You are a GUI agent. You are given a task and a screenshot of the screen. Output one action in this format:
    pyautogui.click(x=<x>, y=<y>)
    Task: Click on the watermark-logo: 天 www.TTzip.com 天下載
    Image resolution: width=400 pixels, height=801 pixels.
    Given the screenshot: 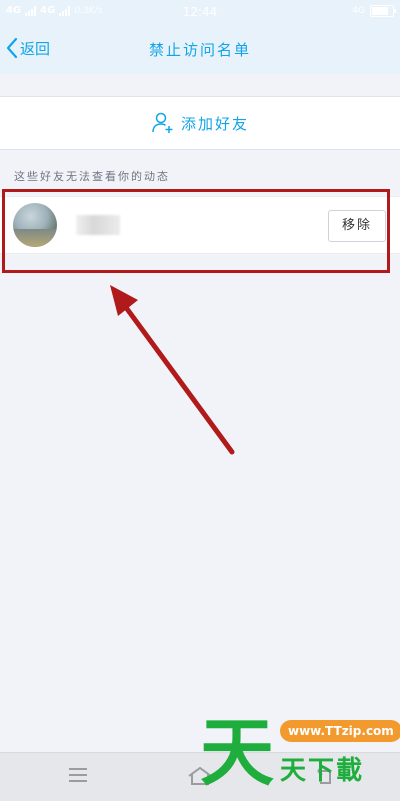 What is the action you would take?
    pyautogui.click(x=300, y=753)
    